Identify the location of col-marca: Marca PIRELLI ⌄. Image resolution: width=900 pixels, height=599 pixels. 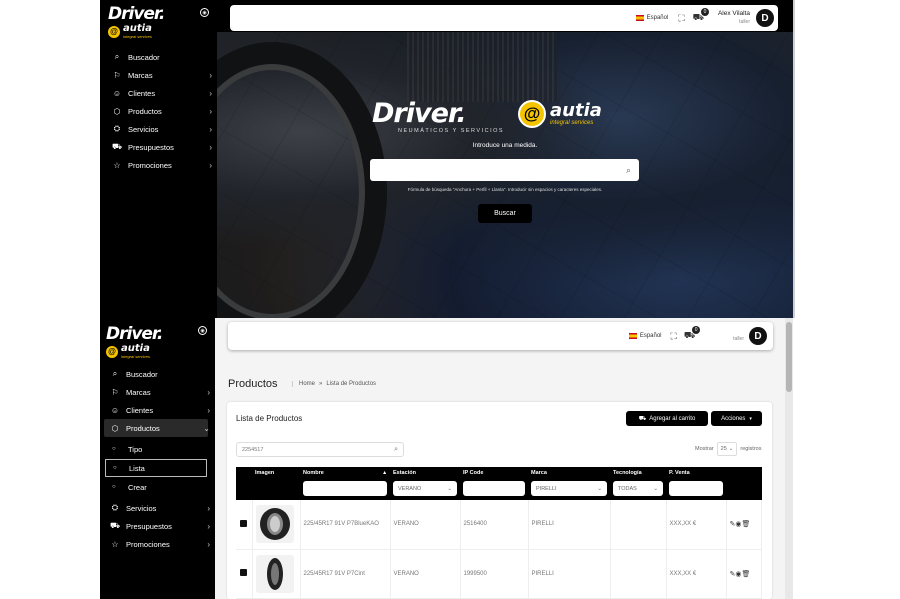
(569, 483).